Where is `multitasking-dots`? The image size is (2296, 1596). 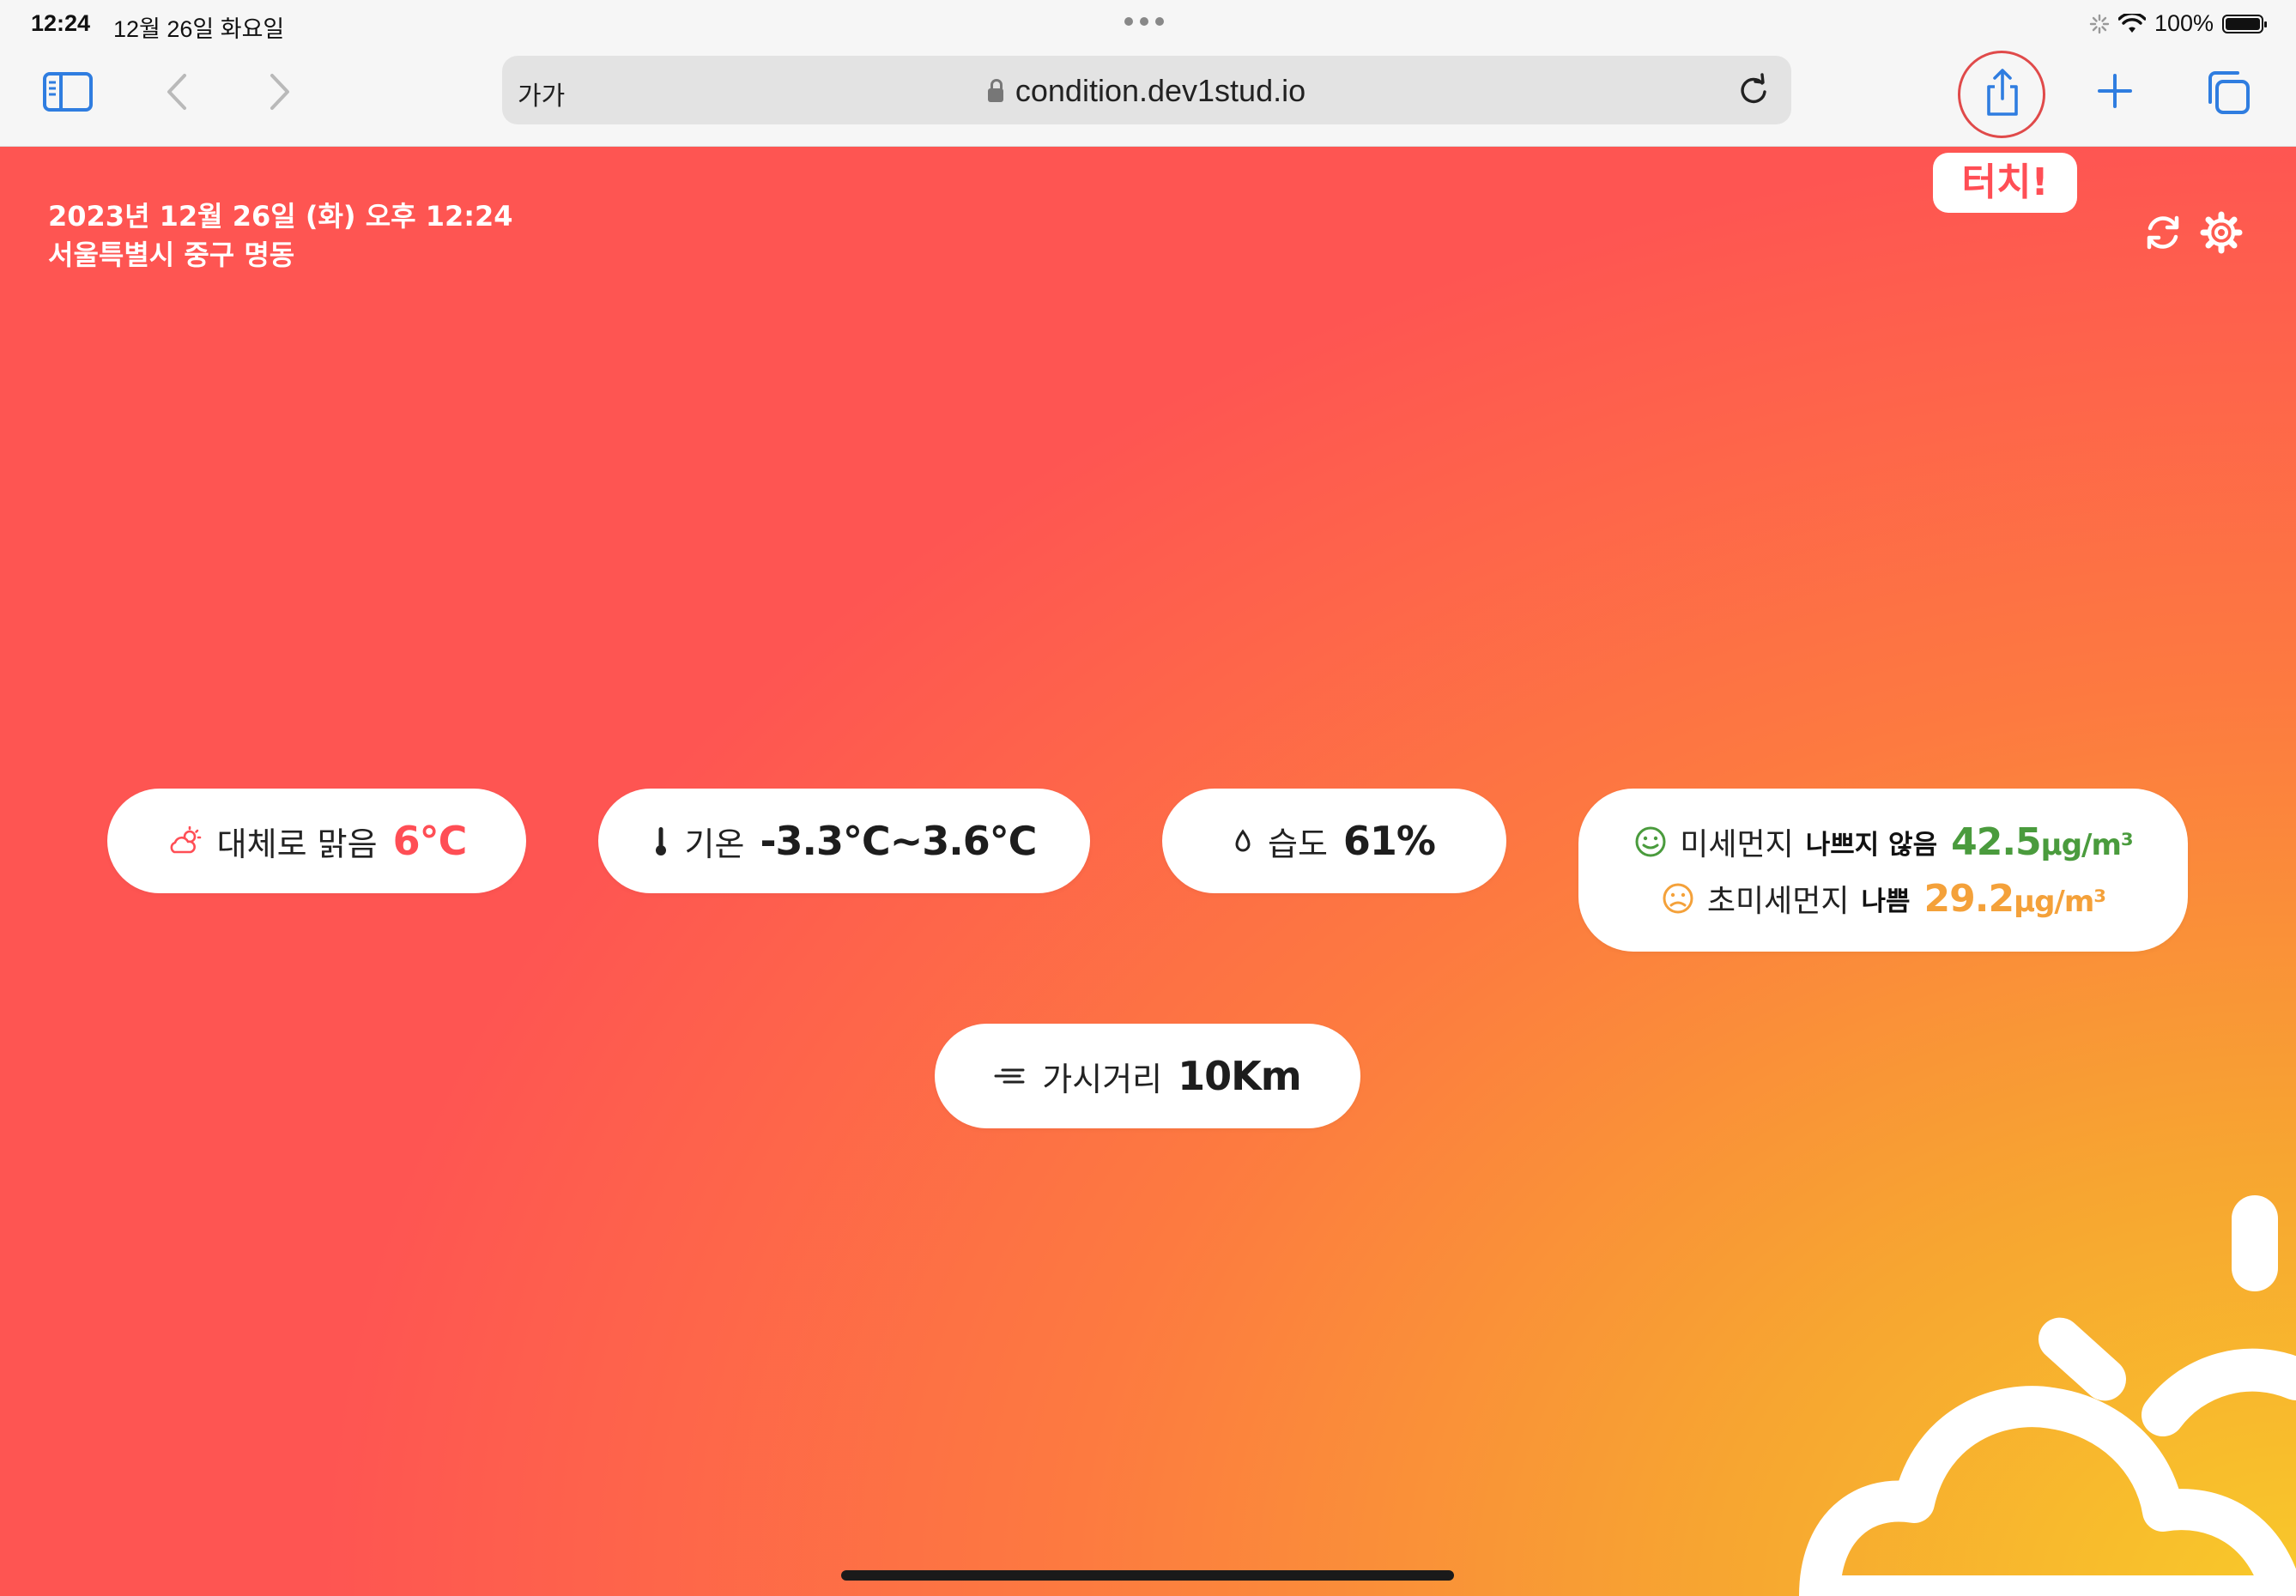 multitasking-dots is located at coordinates (1144, 22).